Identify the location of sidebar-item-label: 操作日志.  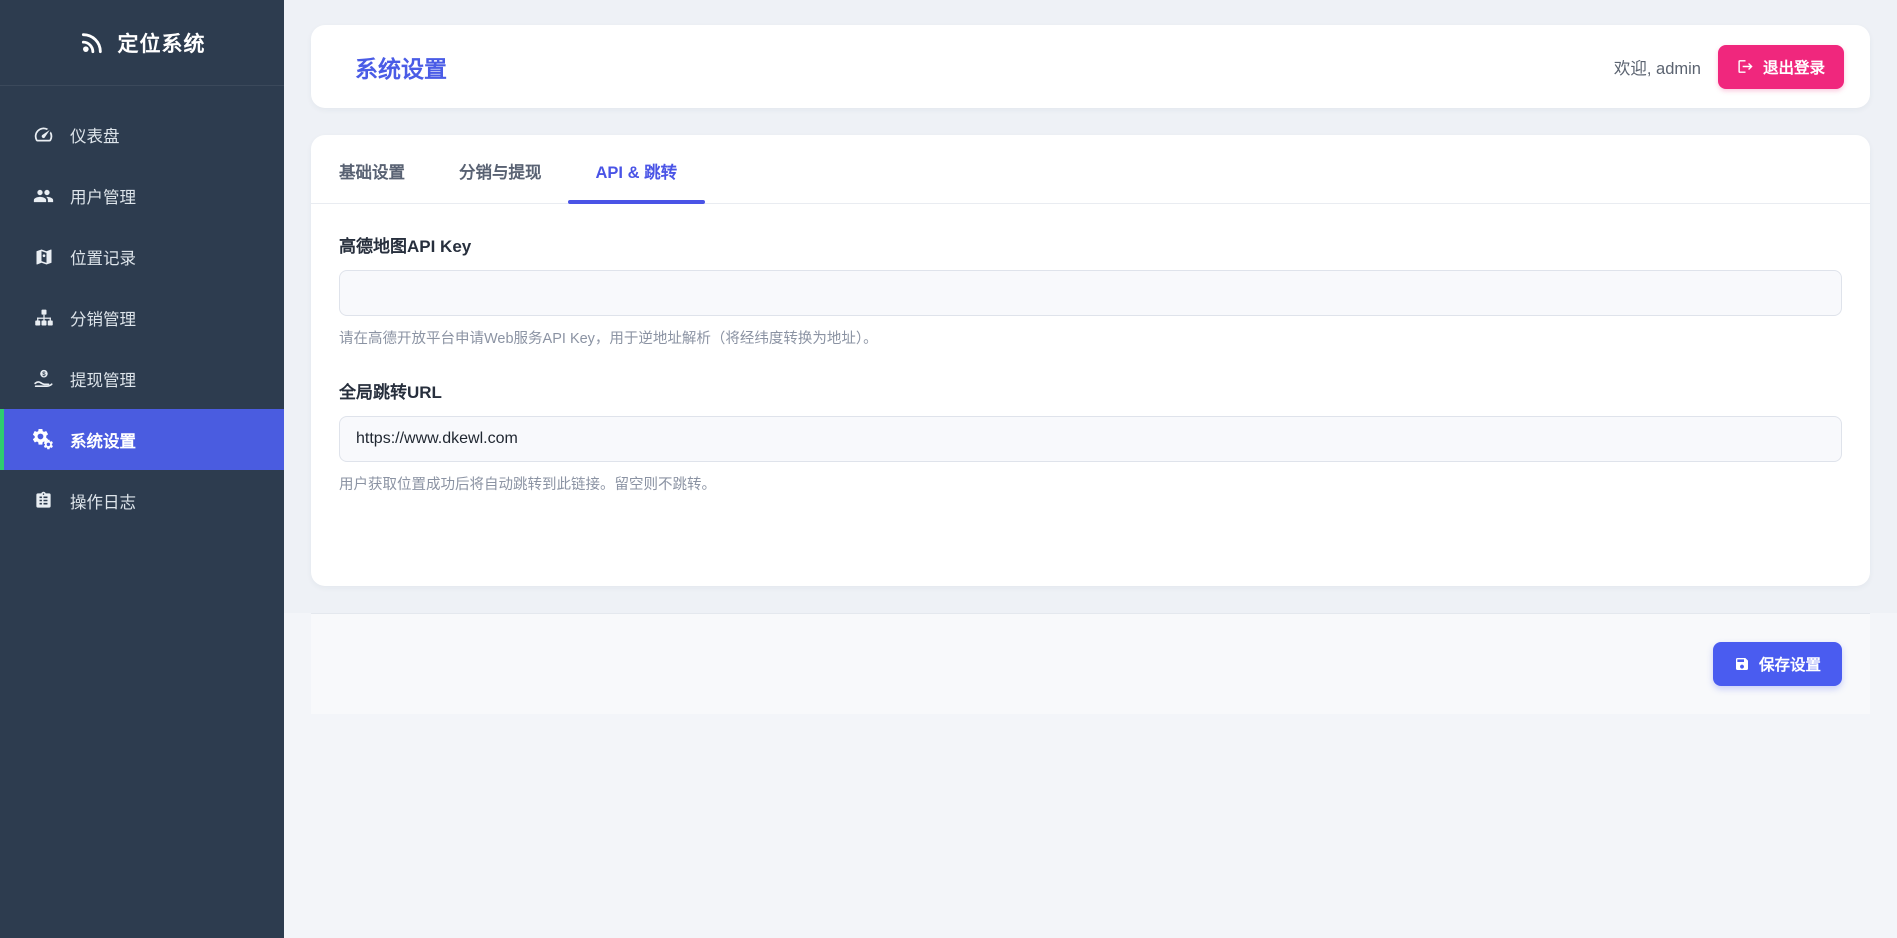
(103, 502).